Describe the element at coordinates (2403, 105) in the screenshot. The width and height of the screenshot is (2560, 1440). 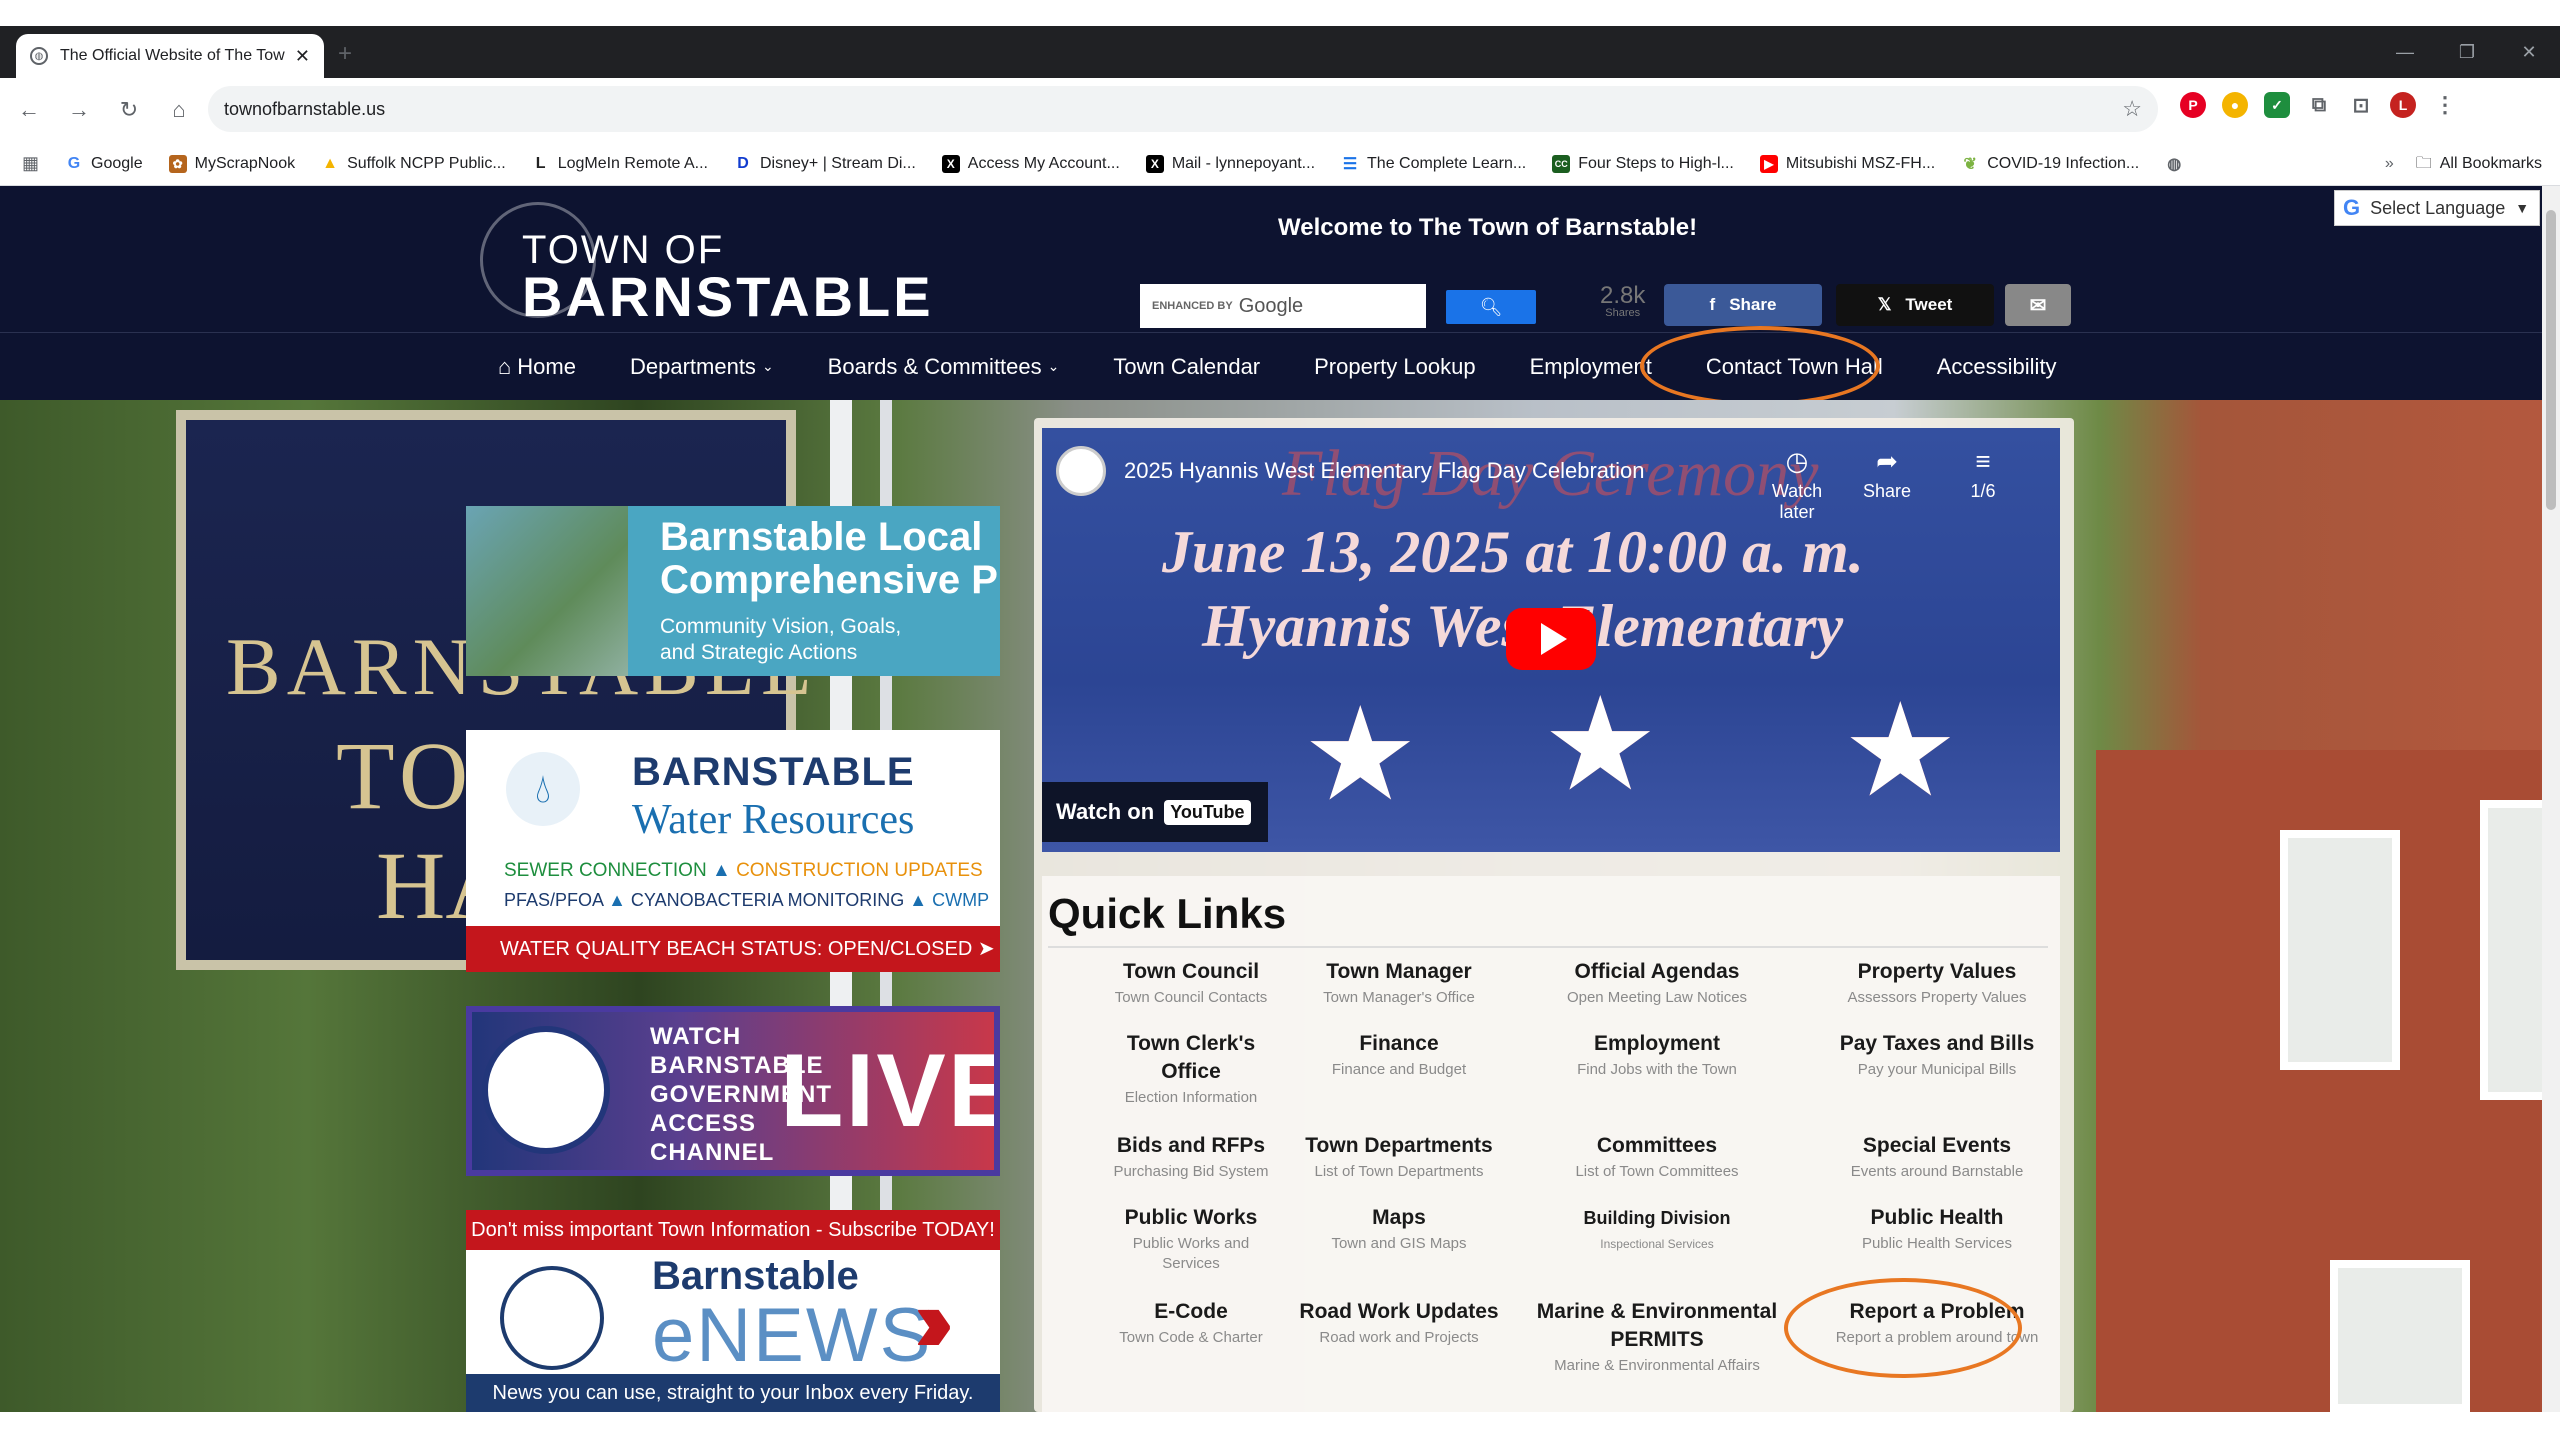
I see `profile-avatar: L` at that location.